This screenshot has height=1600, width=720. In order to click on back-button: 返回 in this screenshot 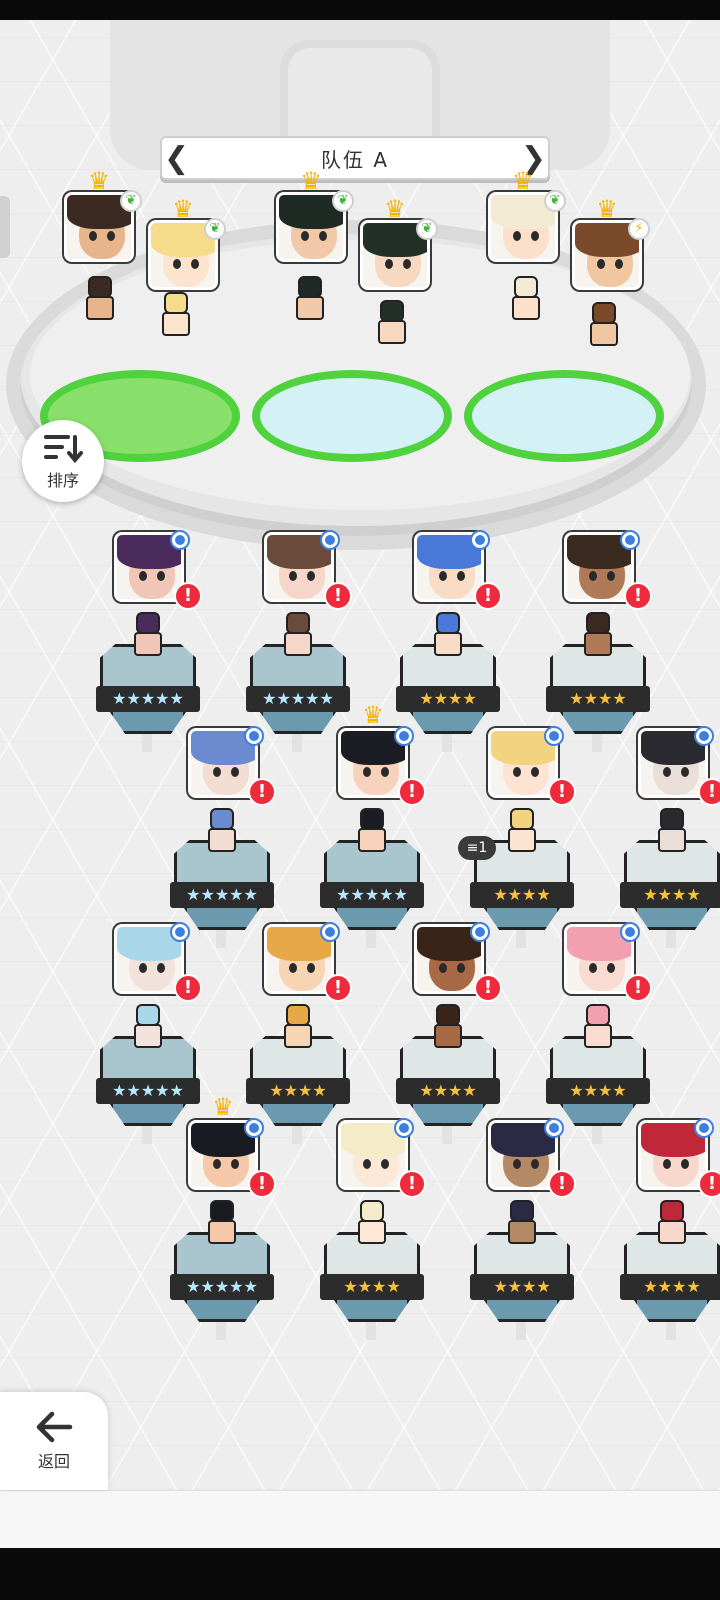, I will do `click(54, 1441)`.